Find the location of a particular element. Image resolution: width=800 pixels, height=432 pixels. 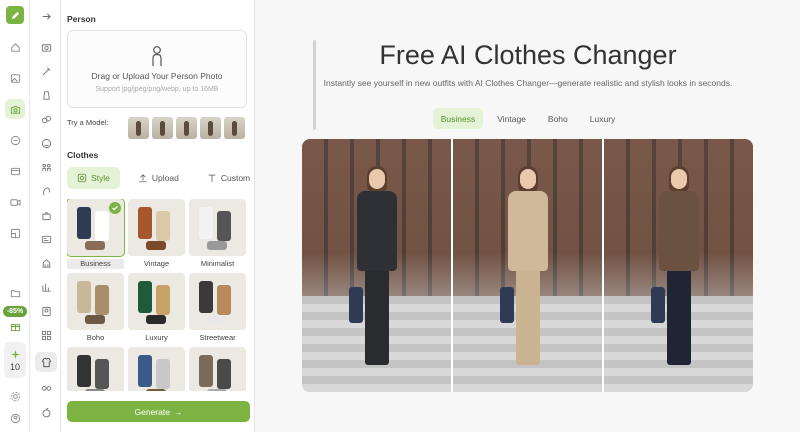

tab-upload: Upload is located at coordinates (158, 178).